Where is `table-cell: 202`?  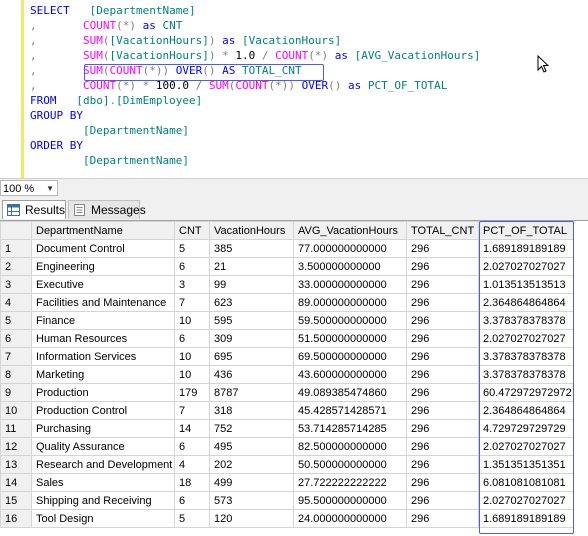
table-cell: 202 is located at coordinates (251, 464).